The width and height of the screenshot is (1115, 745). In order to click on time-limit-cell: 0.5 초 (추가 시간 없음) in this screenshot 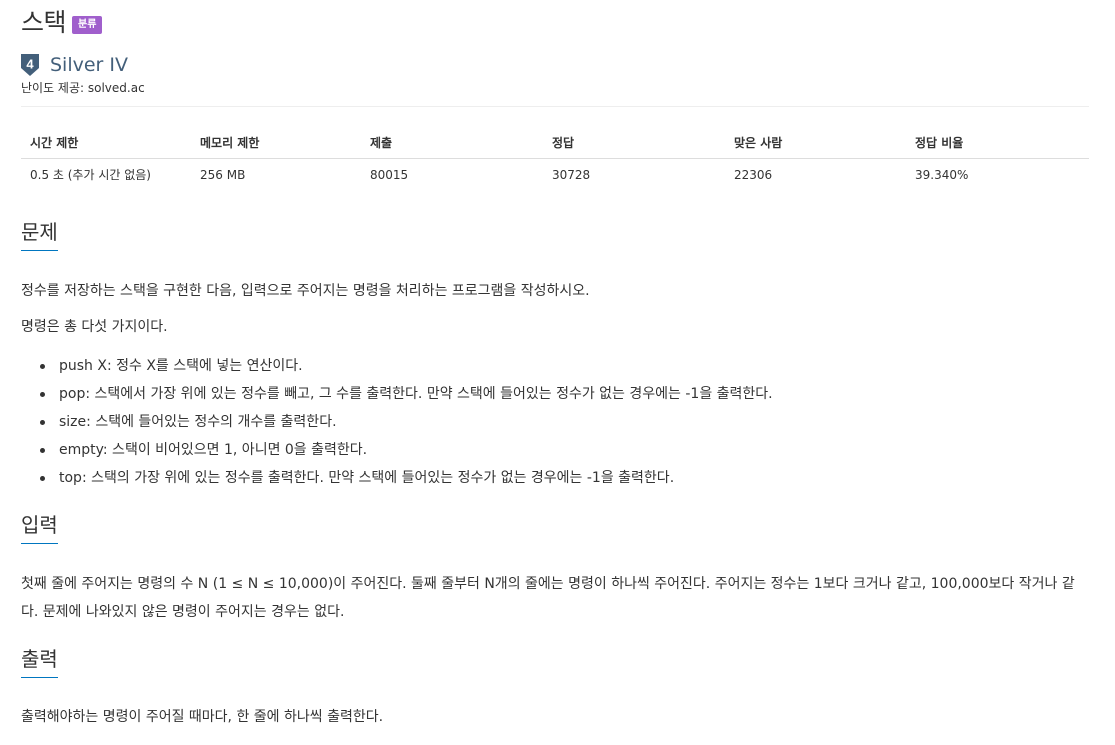, I will do `click(90, 175)`.